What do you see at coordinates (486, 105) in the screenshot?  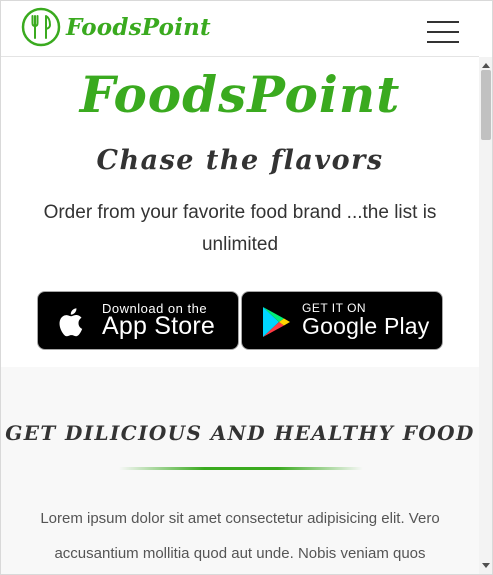 I see `scroll-thumb` at bounding box center [486, 105].